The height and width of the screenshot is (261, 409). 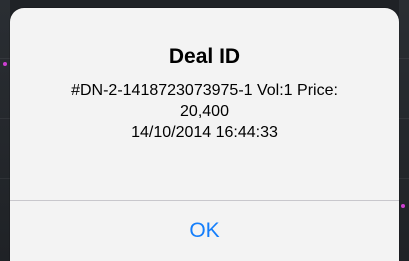 I want to click on backdrop-left-edge, so click(x=5, y=130).